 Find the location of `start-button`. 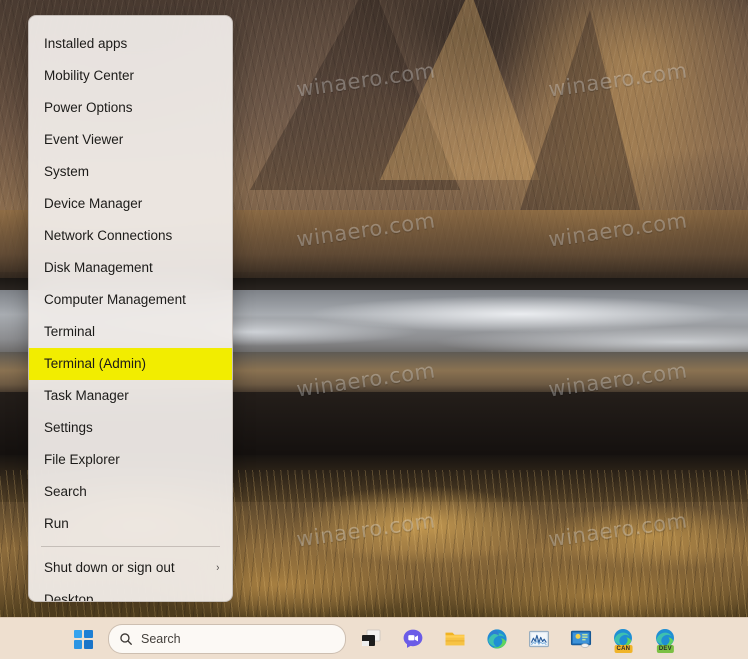

start-button is located at coordinates (83, 639).